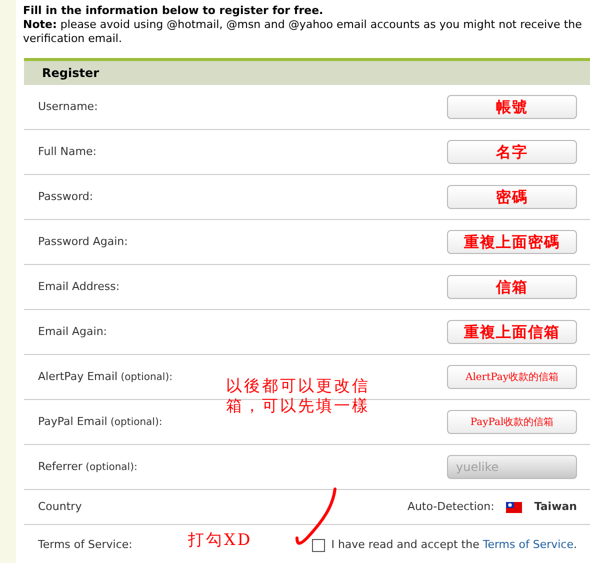  What do you see at coordinates (555, 506) in the screenshot?
I see `country-value: Taiwan` at bounding box center [555, 506].